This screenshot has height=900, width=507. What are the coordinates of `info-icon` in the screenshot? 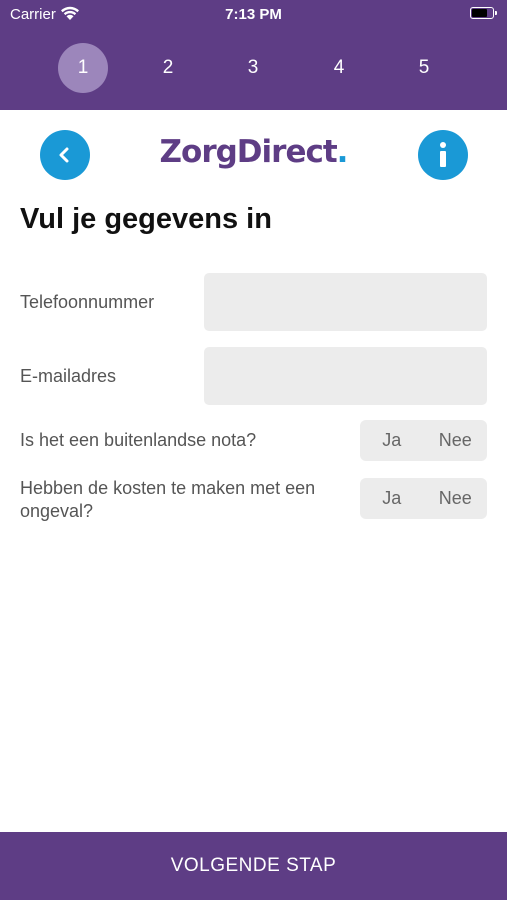 It's located at (443, 154).